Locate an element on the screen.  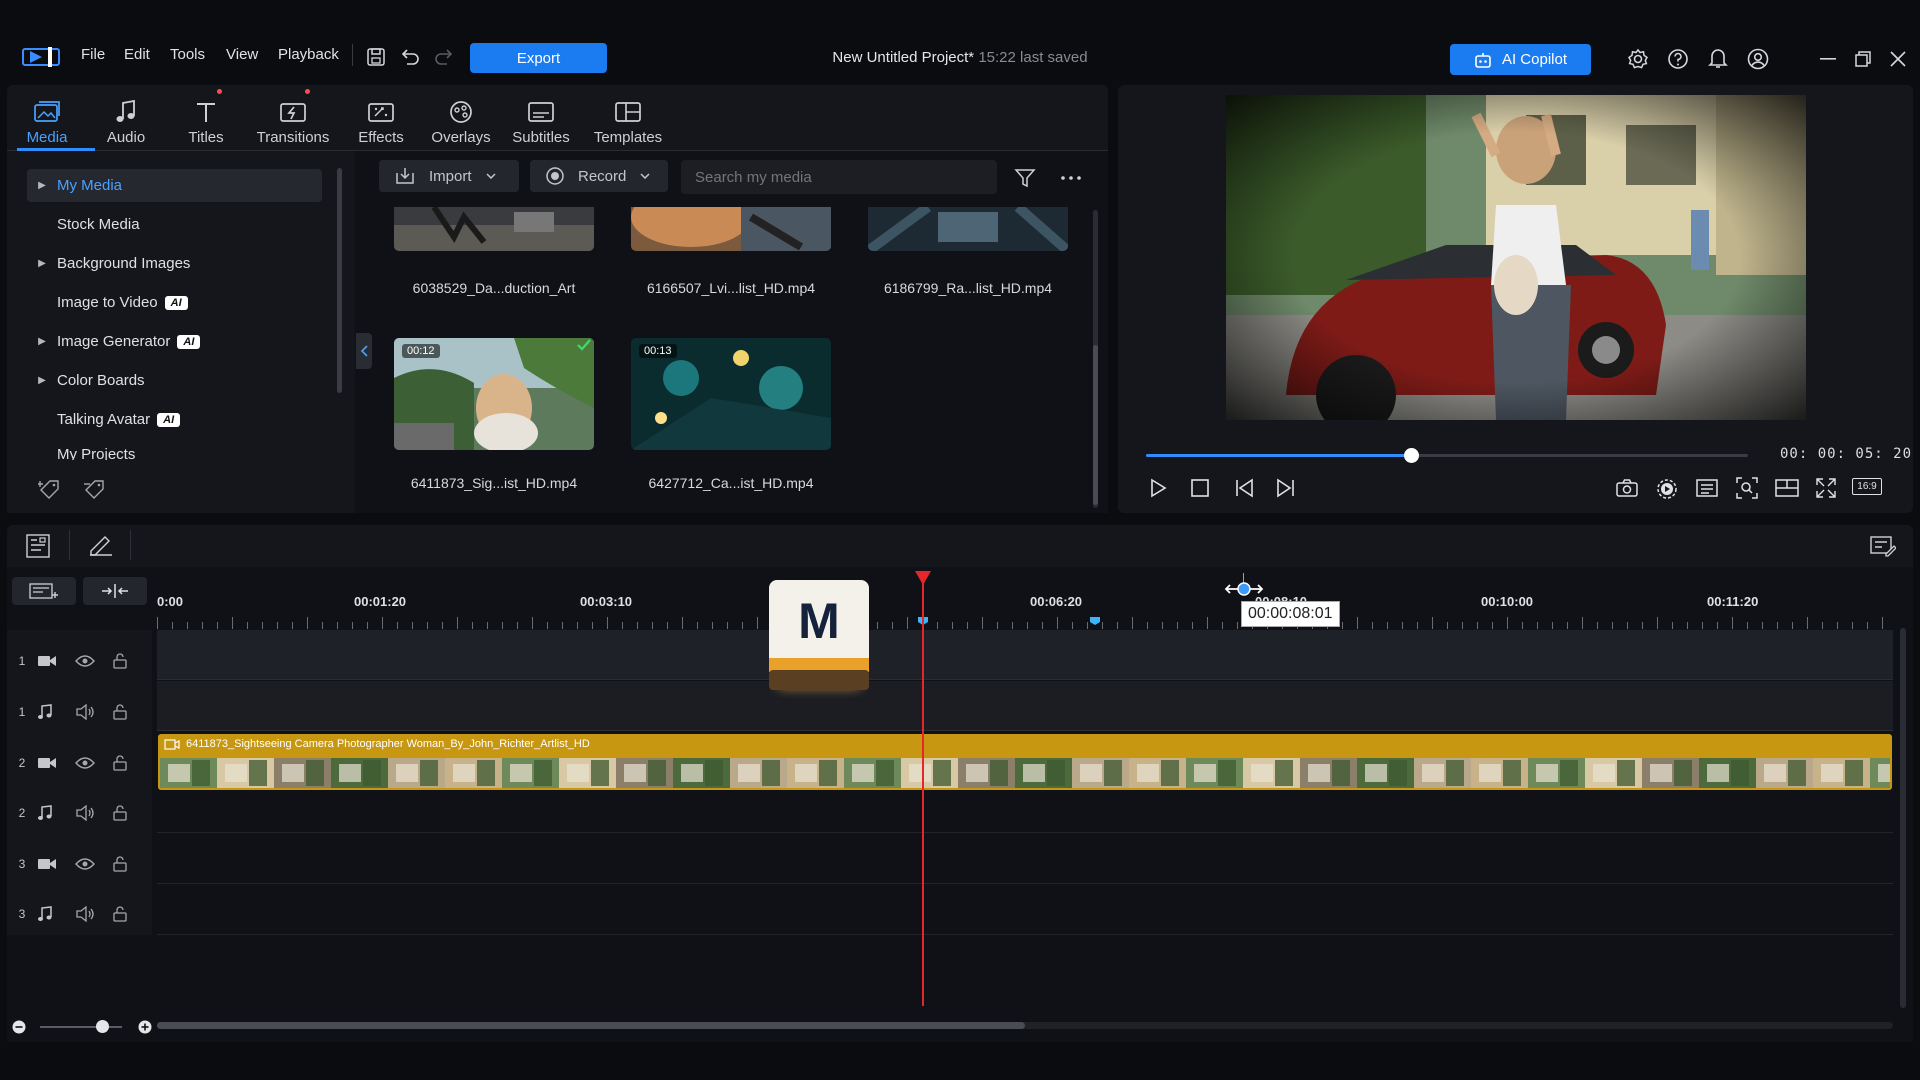
add-track-button is located at coordinates (44, 591).